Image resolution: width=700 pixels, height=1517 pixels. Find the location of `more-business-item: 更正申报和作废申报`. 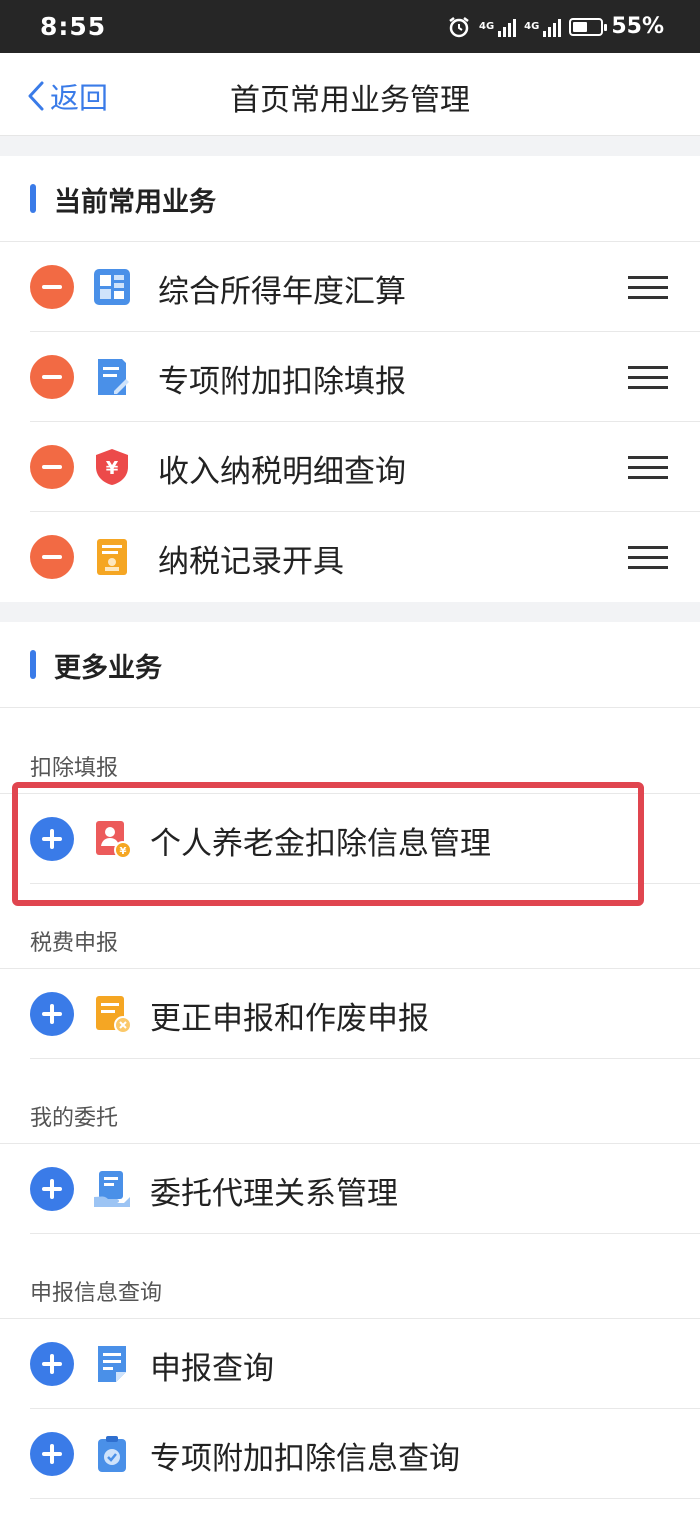

more-business-item: 更正申报和作废申报 is located at coordinates (350, 1014).